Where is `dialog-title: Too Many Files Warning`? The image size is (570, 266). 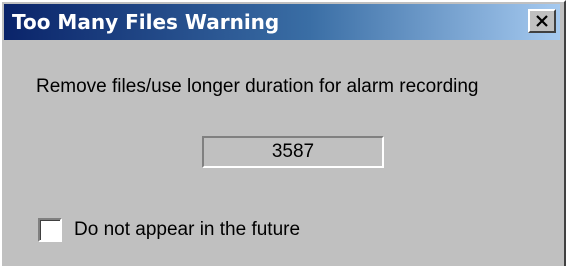
dialog-title: Too Many Files Warning is located at coordinates (146, 22).